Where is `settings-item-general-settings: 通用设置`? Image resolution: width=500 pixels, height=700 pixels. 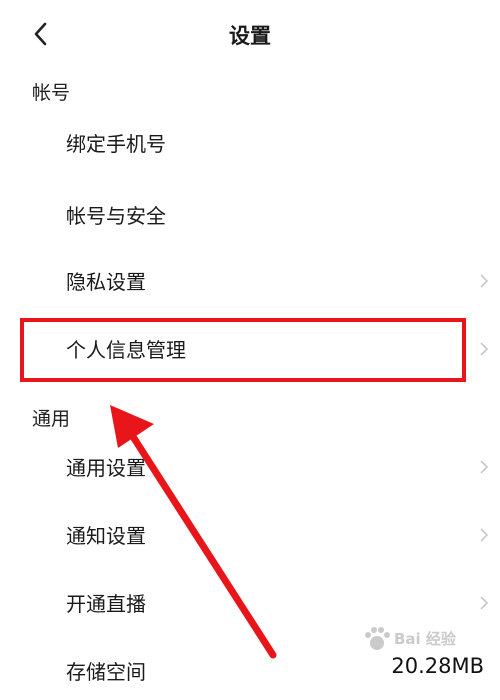
settings-item-general-settings: 通用设置 is located at coordinates (250, 466).